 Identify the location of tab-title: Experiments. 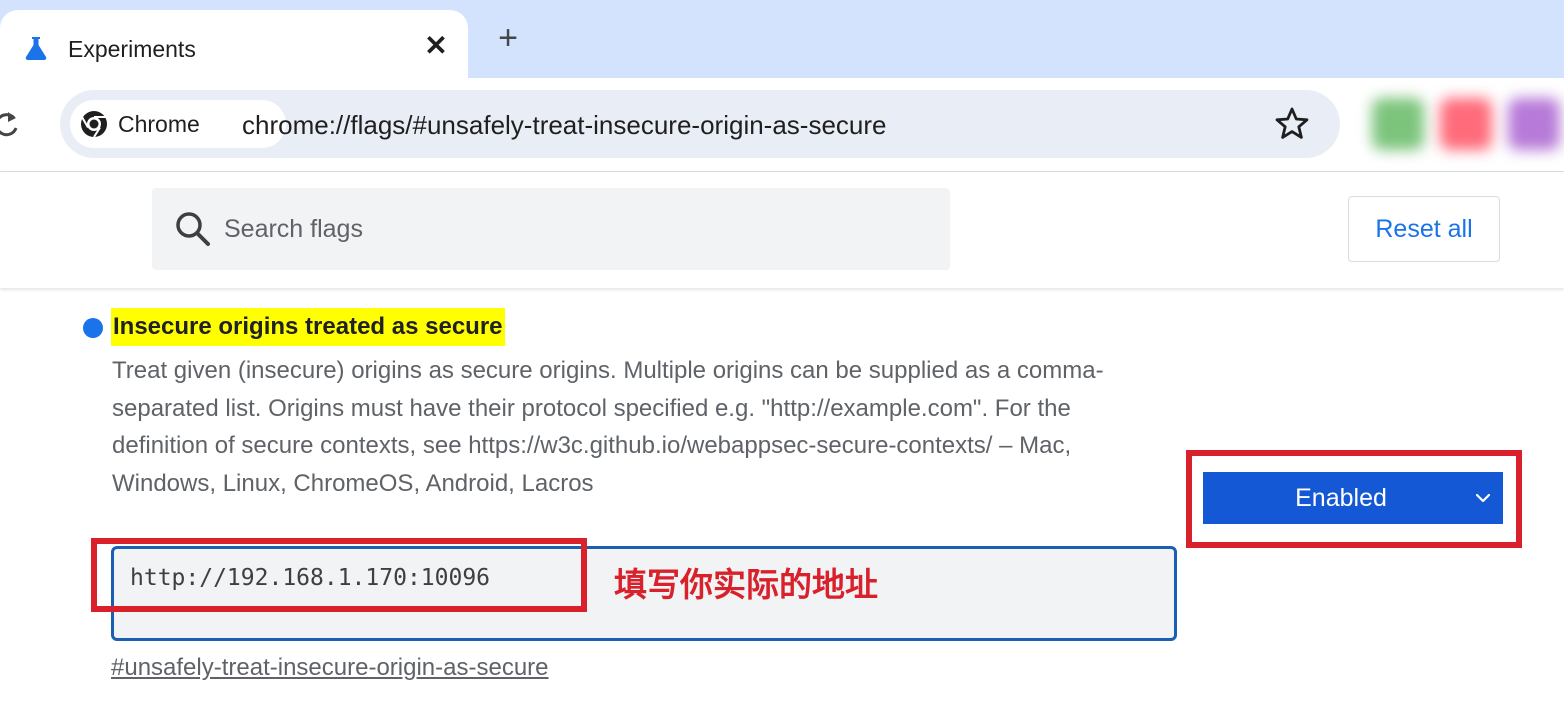
(132, 49).